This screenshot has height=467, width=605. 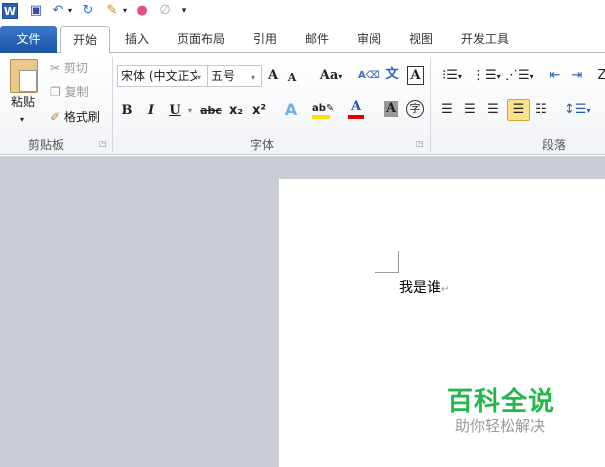 What do you see at coordinates (356, 109) in the screenshot?
I see `font-color-icon: A` at bounding box center [356, 109].